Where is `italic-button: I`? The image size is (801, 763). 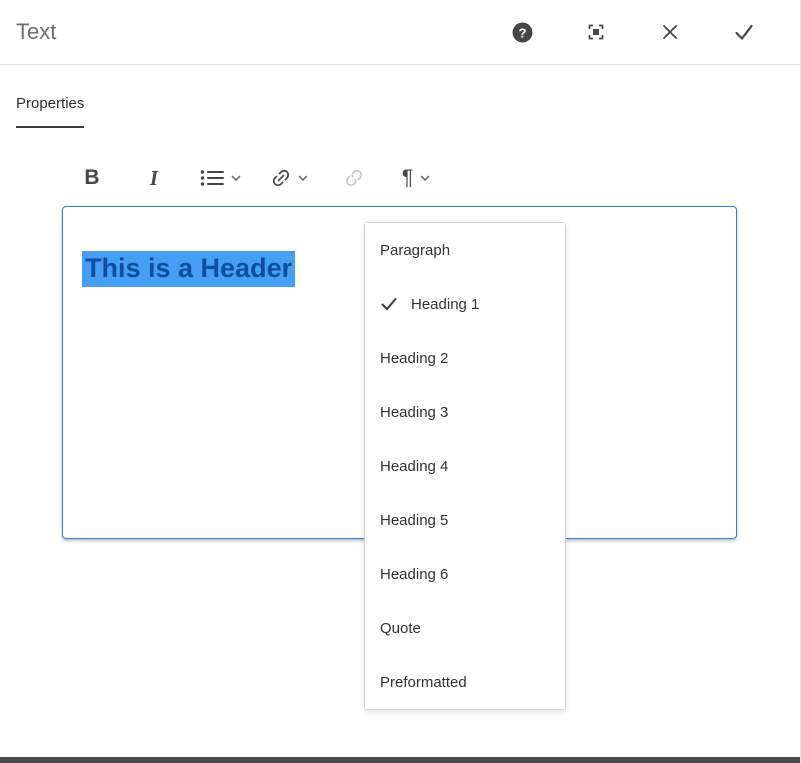 italic-button: I is located at coordinates (154, 178).